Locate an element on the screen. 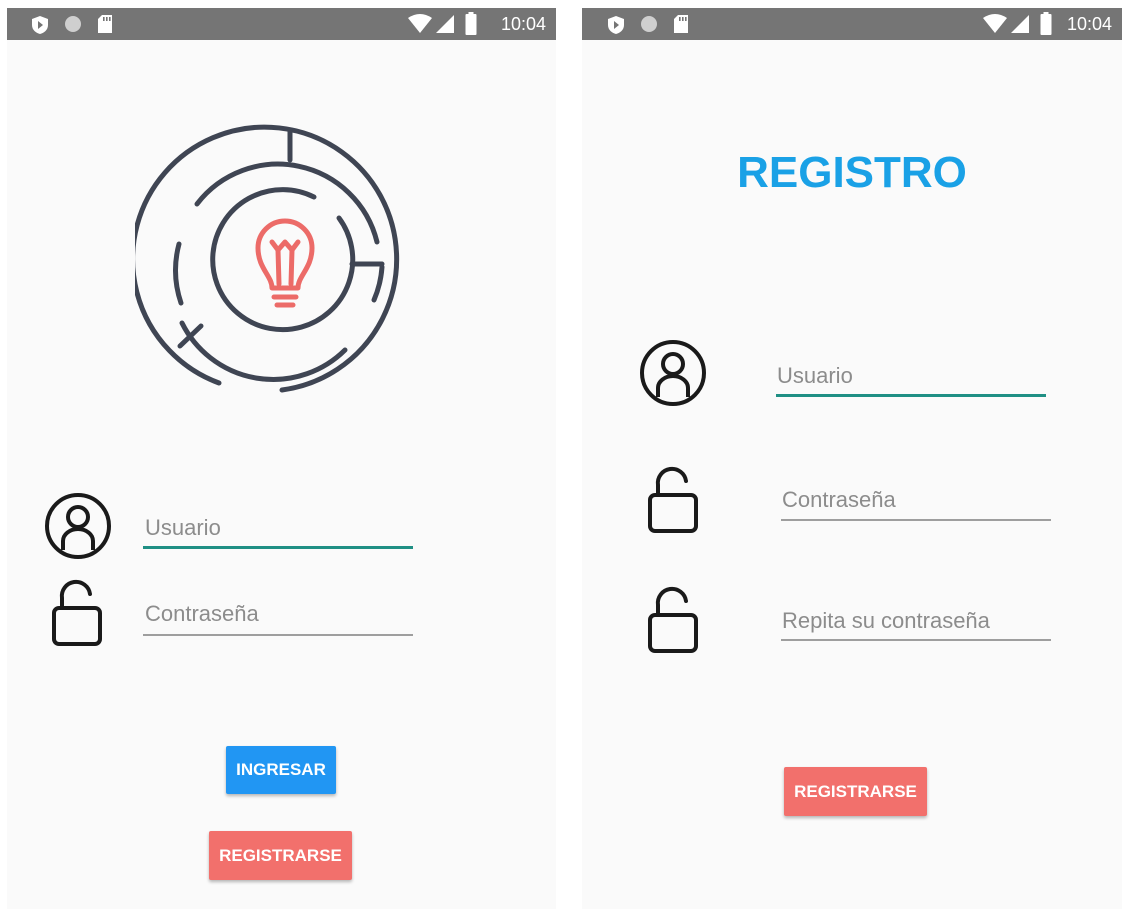  login-button: INGRESAR is located at coordinates (281, 770).